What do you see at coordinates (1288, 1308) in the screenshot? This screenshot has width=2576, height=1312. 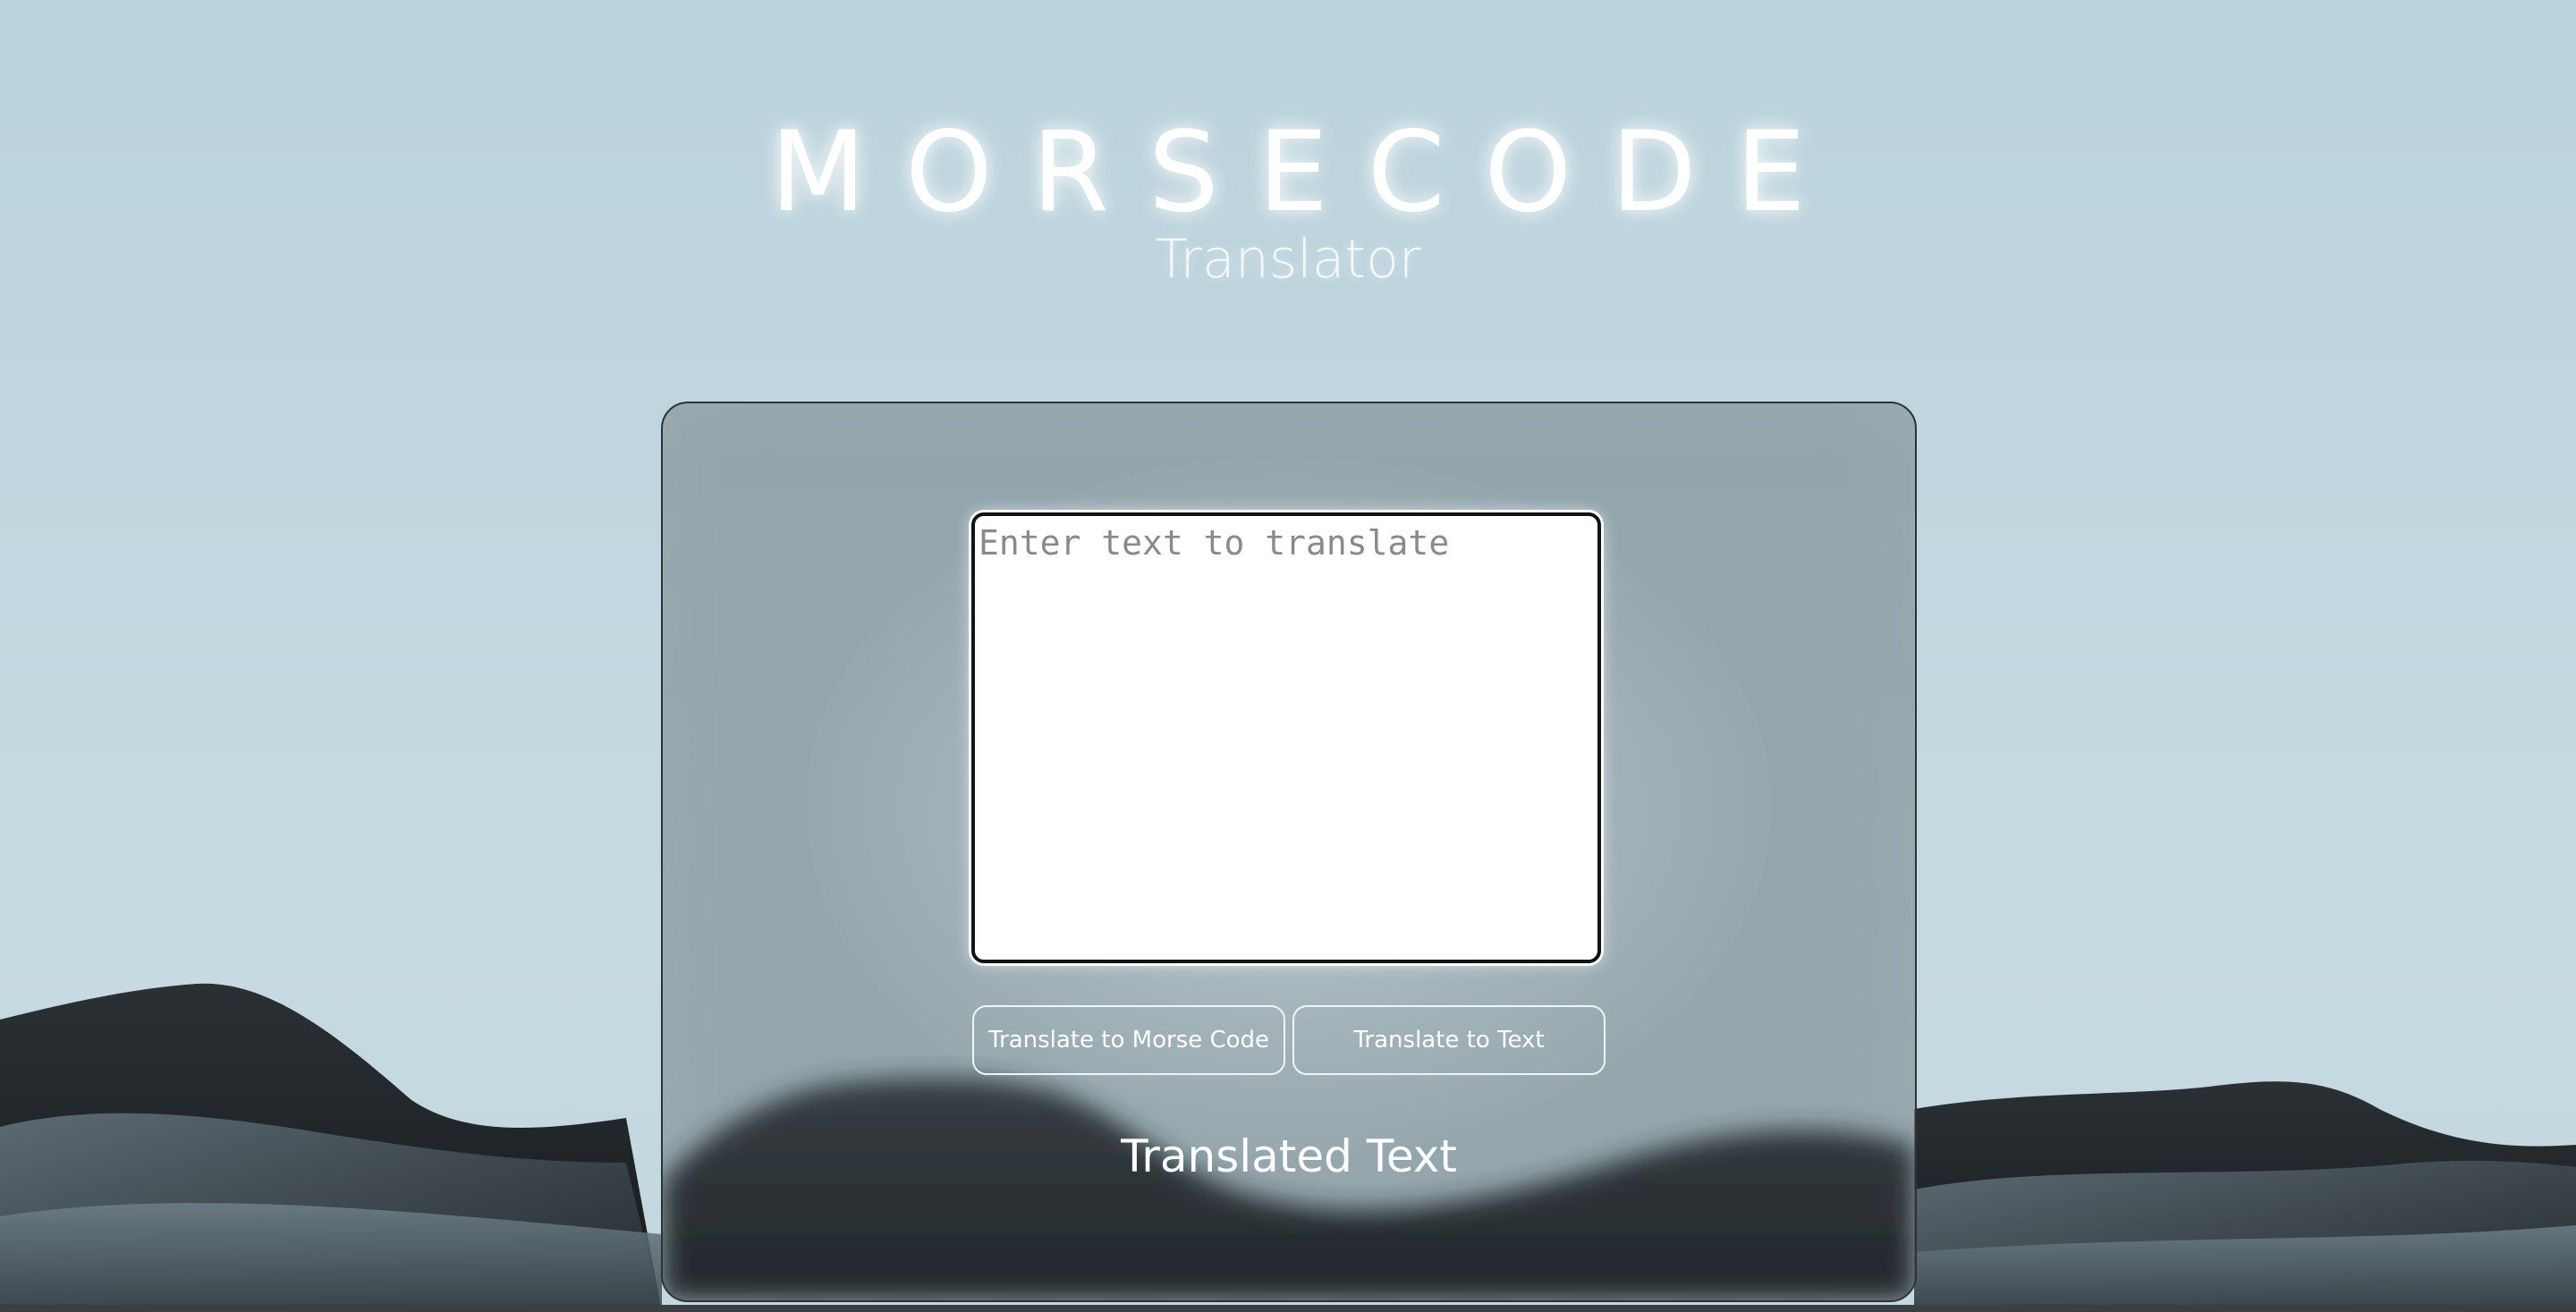 I see `bottom-edge-bar` at bounding box center [1288, 1308].